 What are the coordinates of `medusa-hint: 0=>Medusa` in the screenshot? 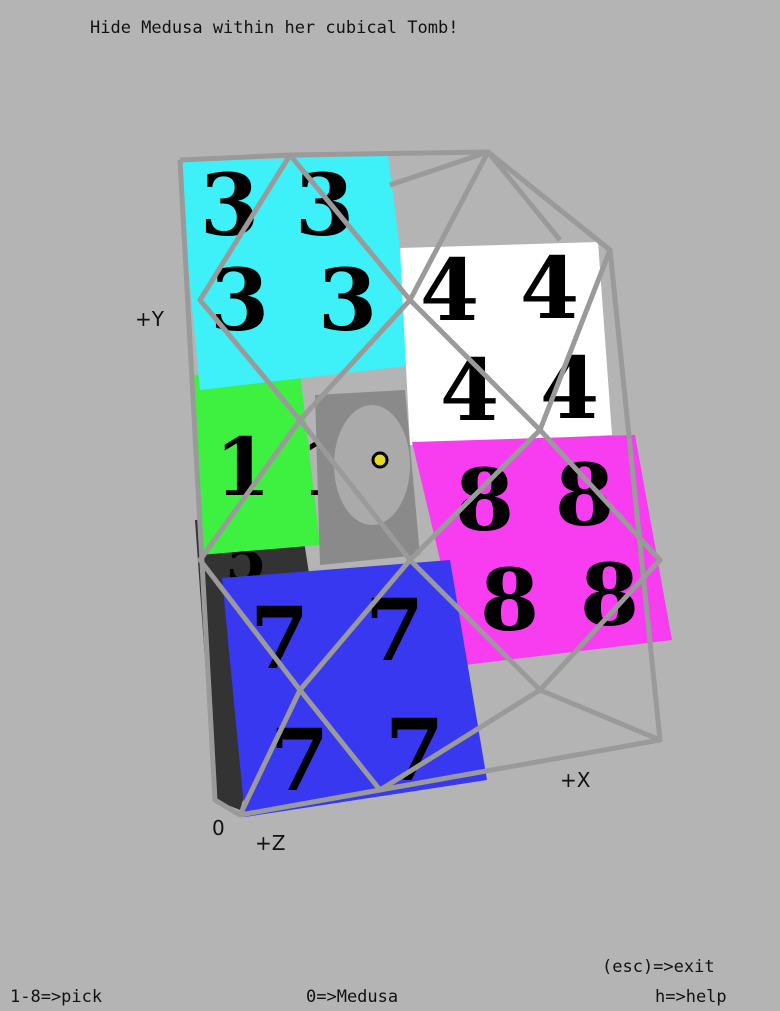 It's located at (352, 997).